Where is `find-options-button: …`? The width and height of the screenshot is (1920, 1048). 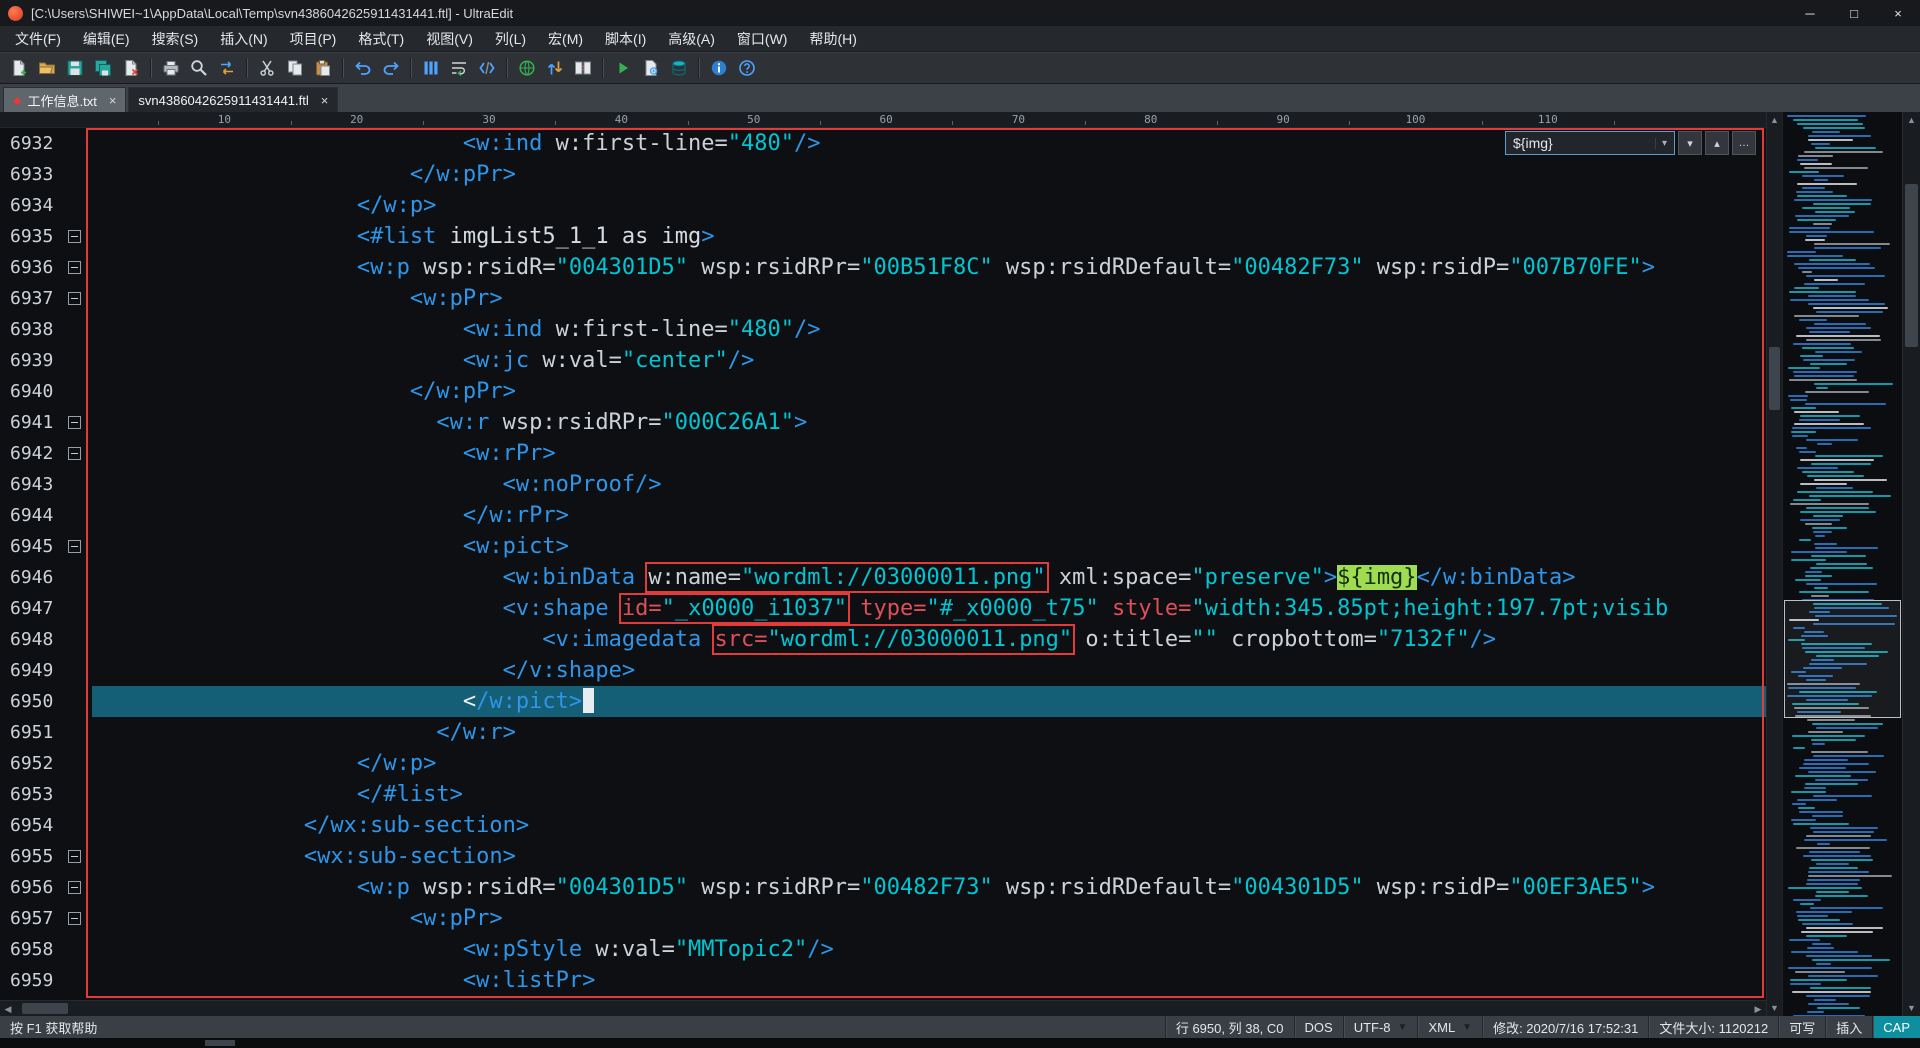 find-options-button: … is located at coordinates (1744, 143).